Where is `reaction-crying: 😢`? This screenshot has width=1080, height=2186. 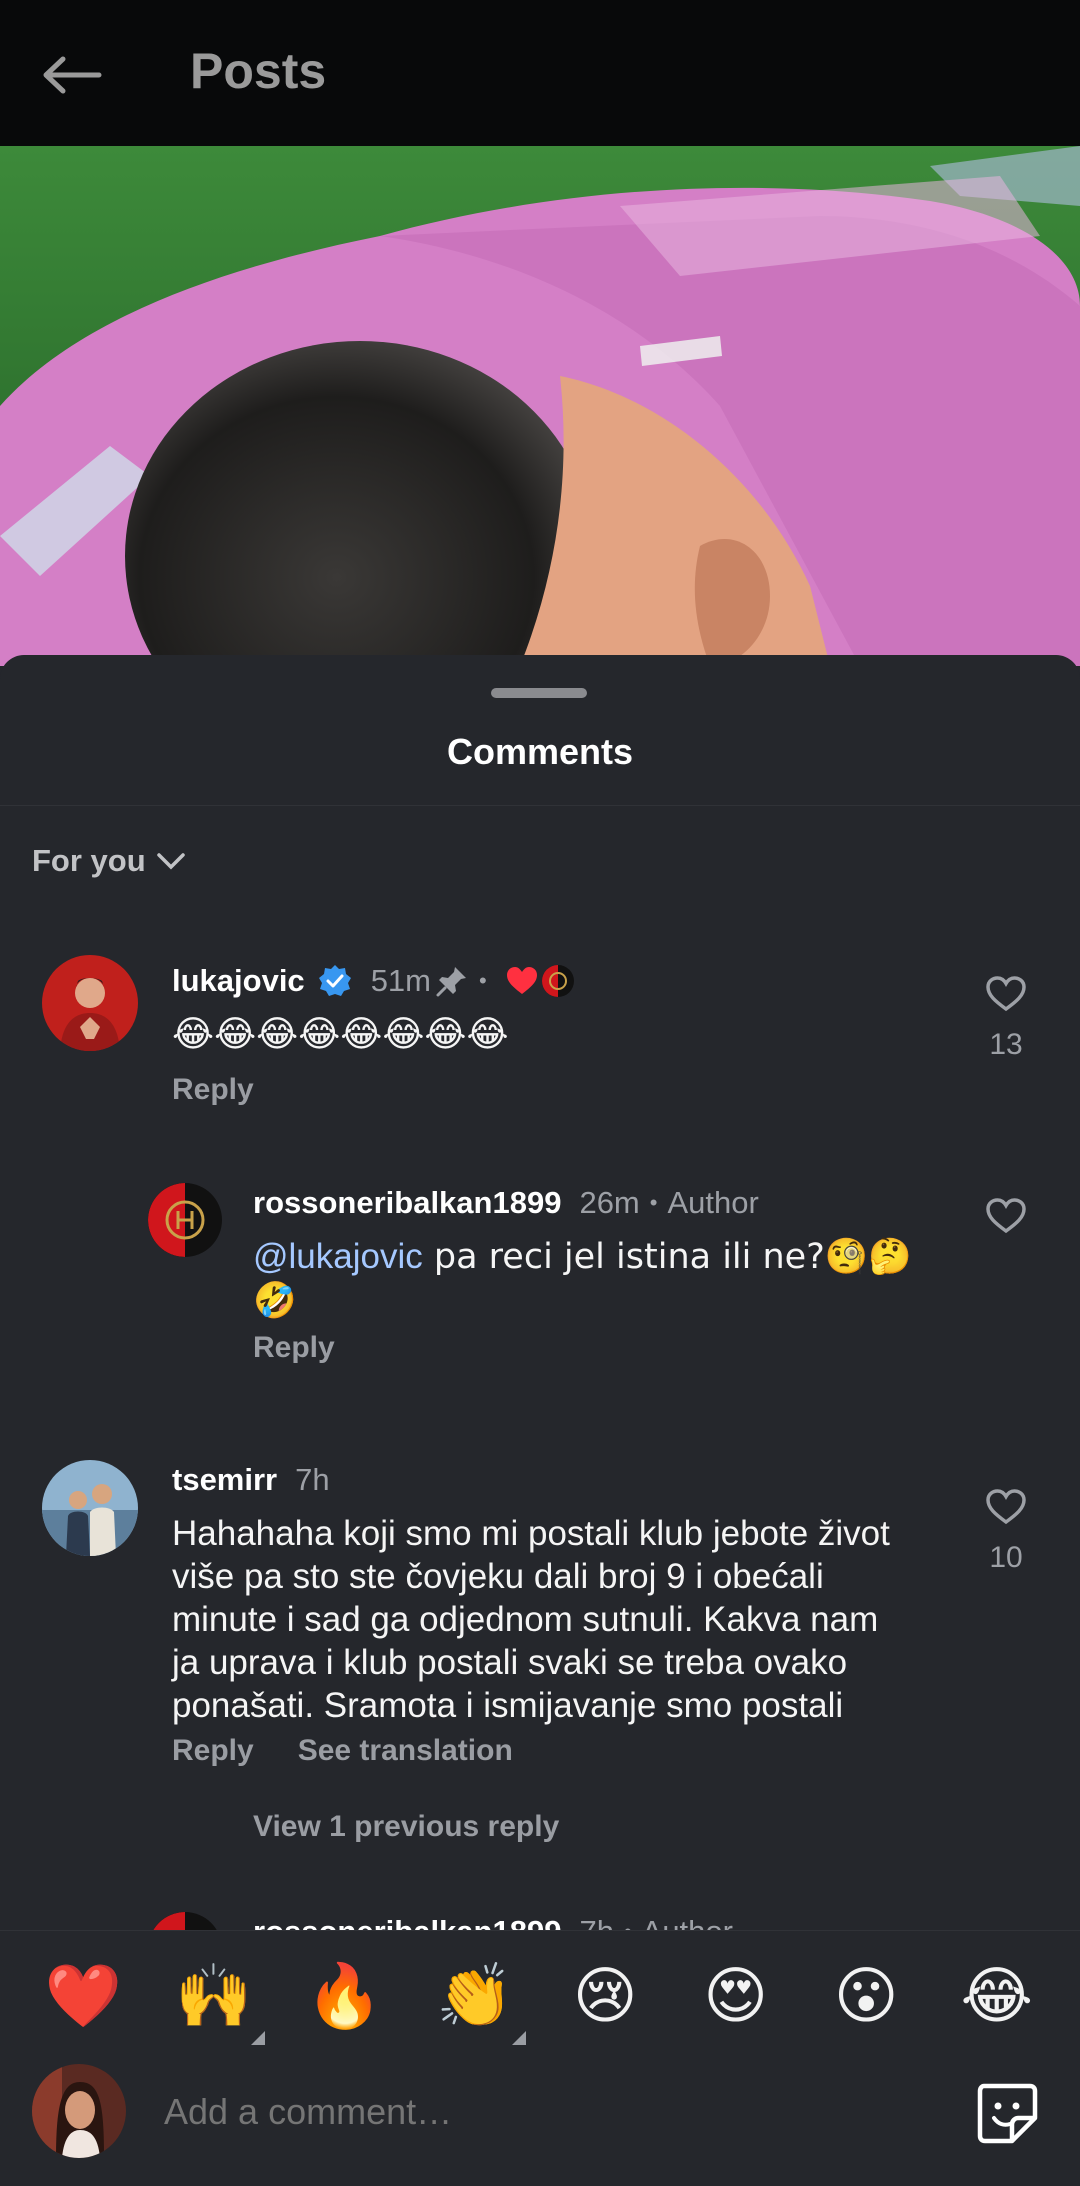
reaction-crying: 😢 is located at coordinates (605, 1996).